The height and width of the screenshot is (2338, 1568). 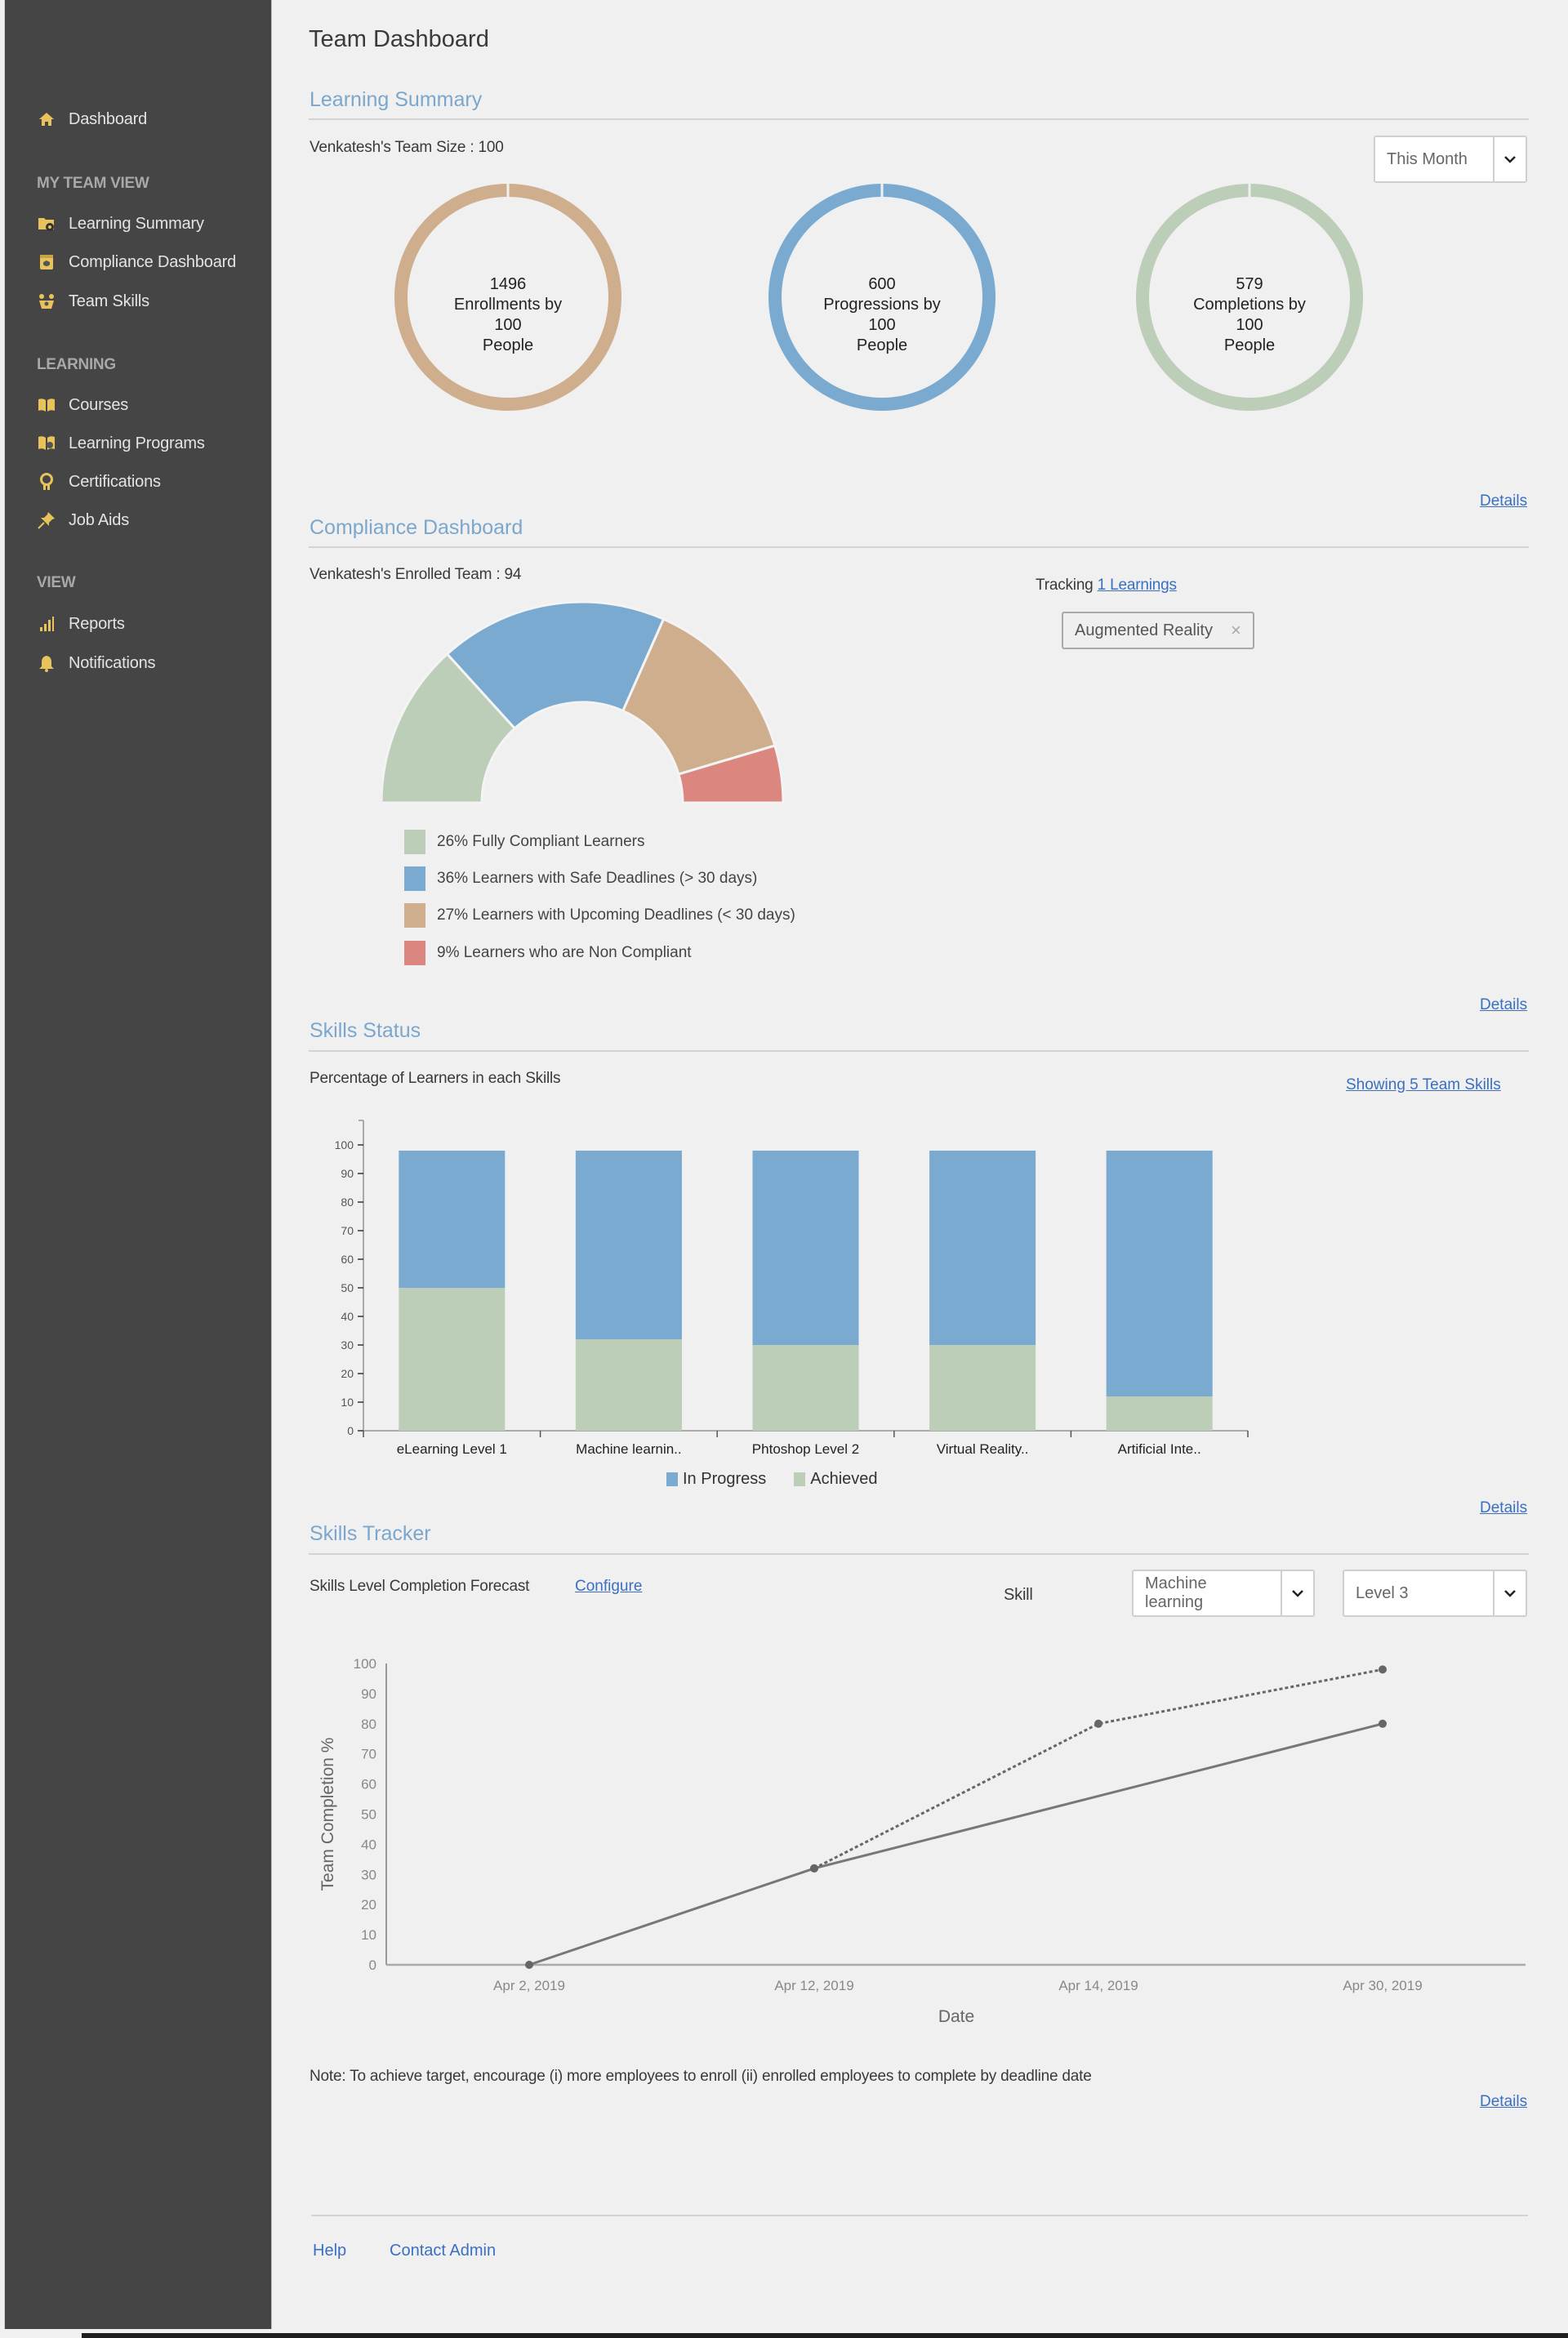 What do you see at coordinates (83, 405) in the screenshot?
I see `sidebar-item-courses: Courses` at bounding box center [83, 405].